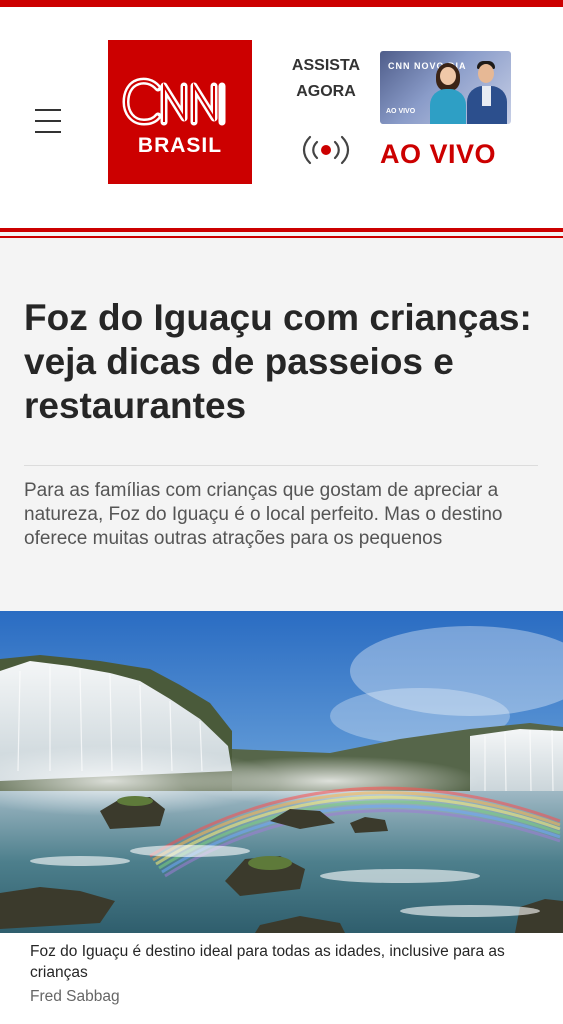 The height and width of the screenshot is (1024, 563). I want to click on watch-now-line1: ASSISTA, so click(326, 65).